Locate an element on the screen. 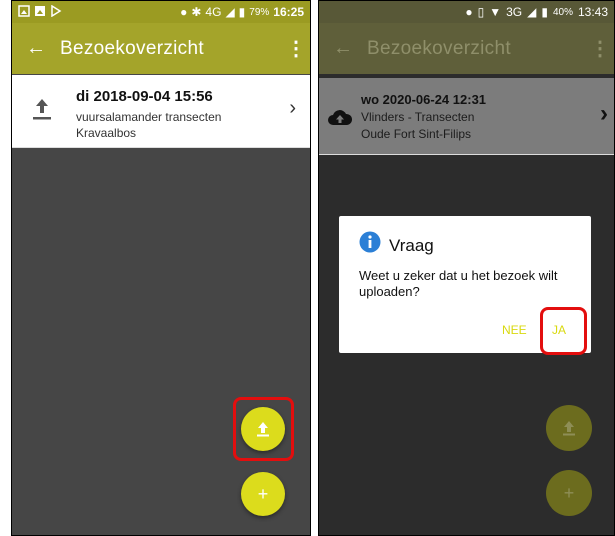 The image size is (615, 536). clock: 16:25 is located at coordinates (288, 12).